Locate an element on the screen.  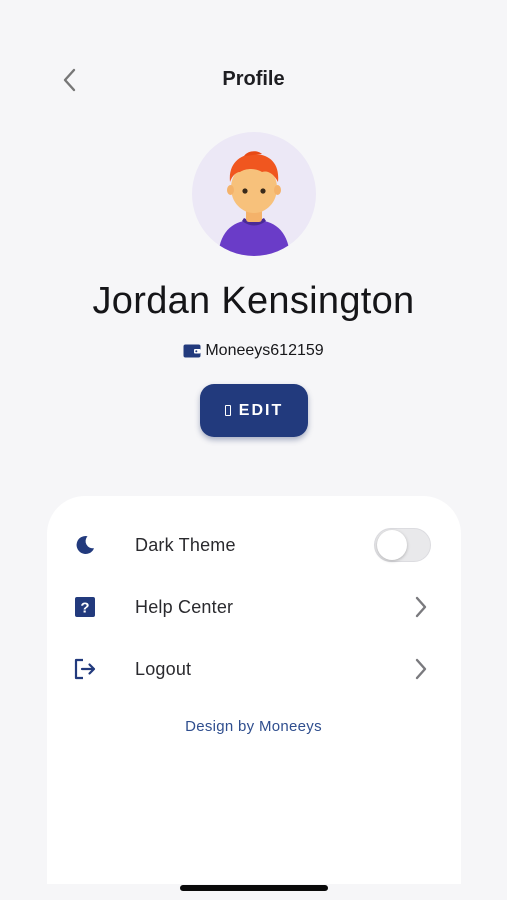
dark-theme-toggle is located at coordinates (402, 545).